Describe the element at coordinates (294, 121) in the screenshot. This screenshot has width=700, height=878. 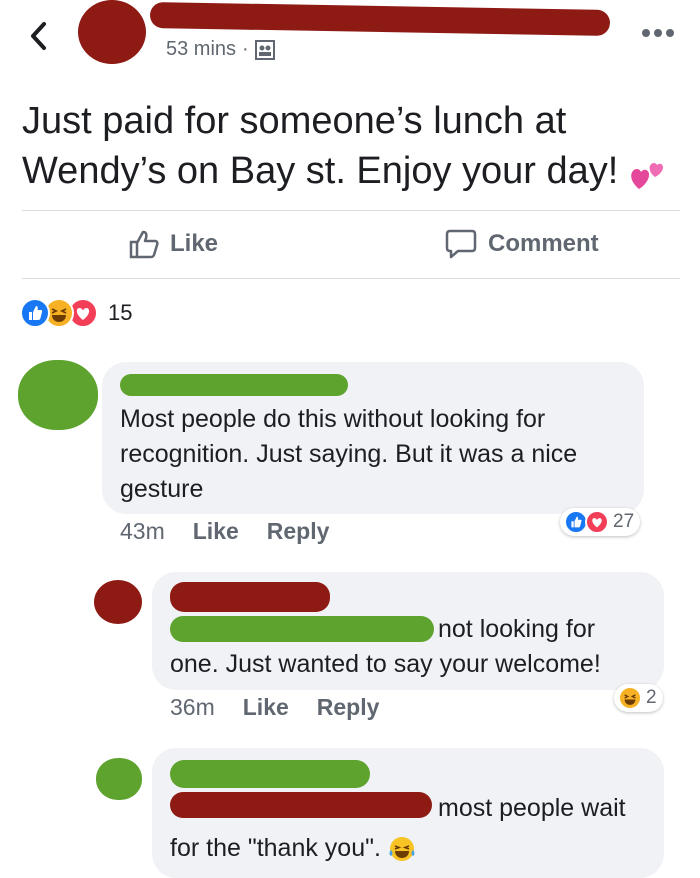
I see `post-text-line-1: Just paid for someone’s lunch at` at that location.